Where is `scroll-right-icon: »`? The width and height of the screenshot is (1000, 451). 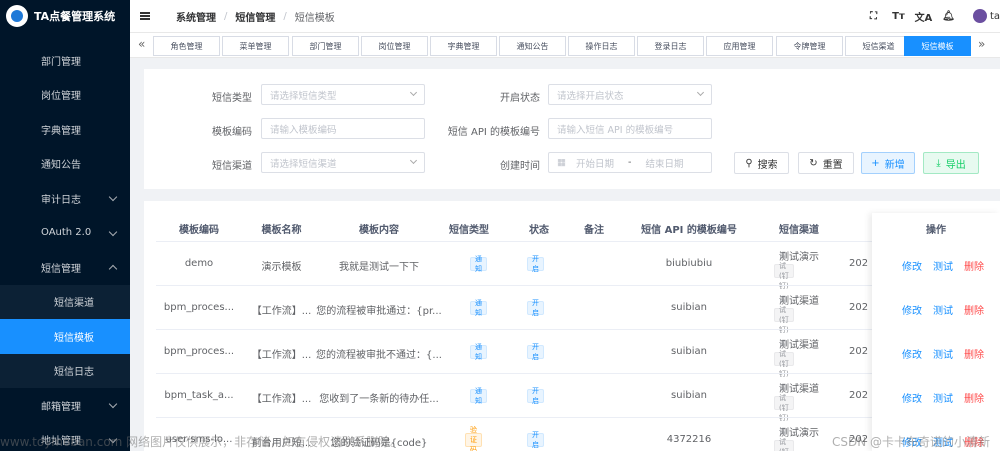
scroll-right-icon: » is located at coordinates (981, 44).